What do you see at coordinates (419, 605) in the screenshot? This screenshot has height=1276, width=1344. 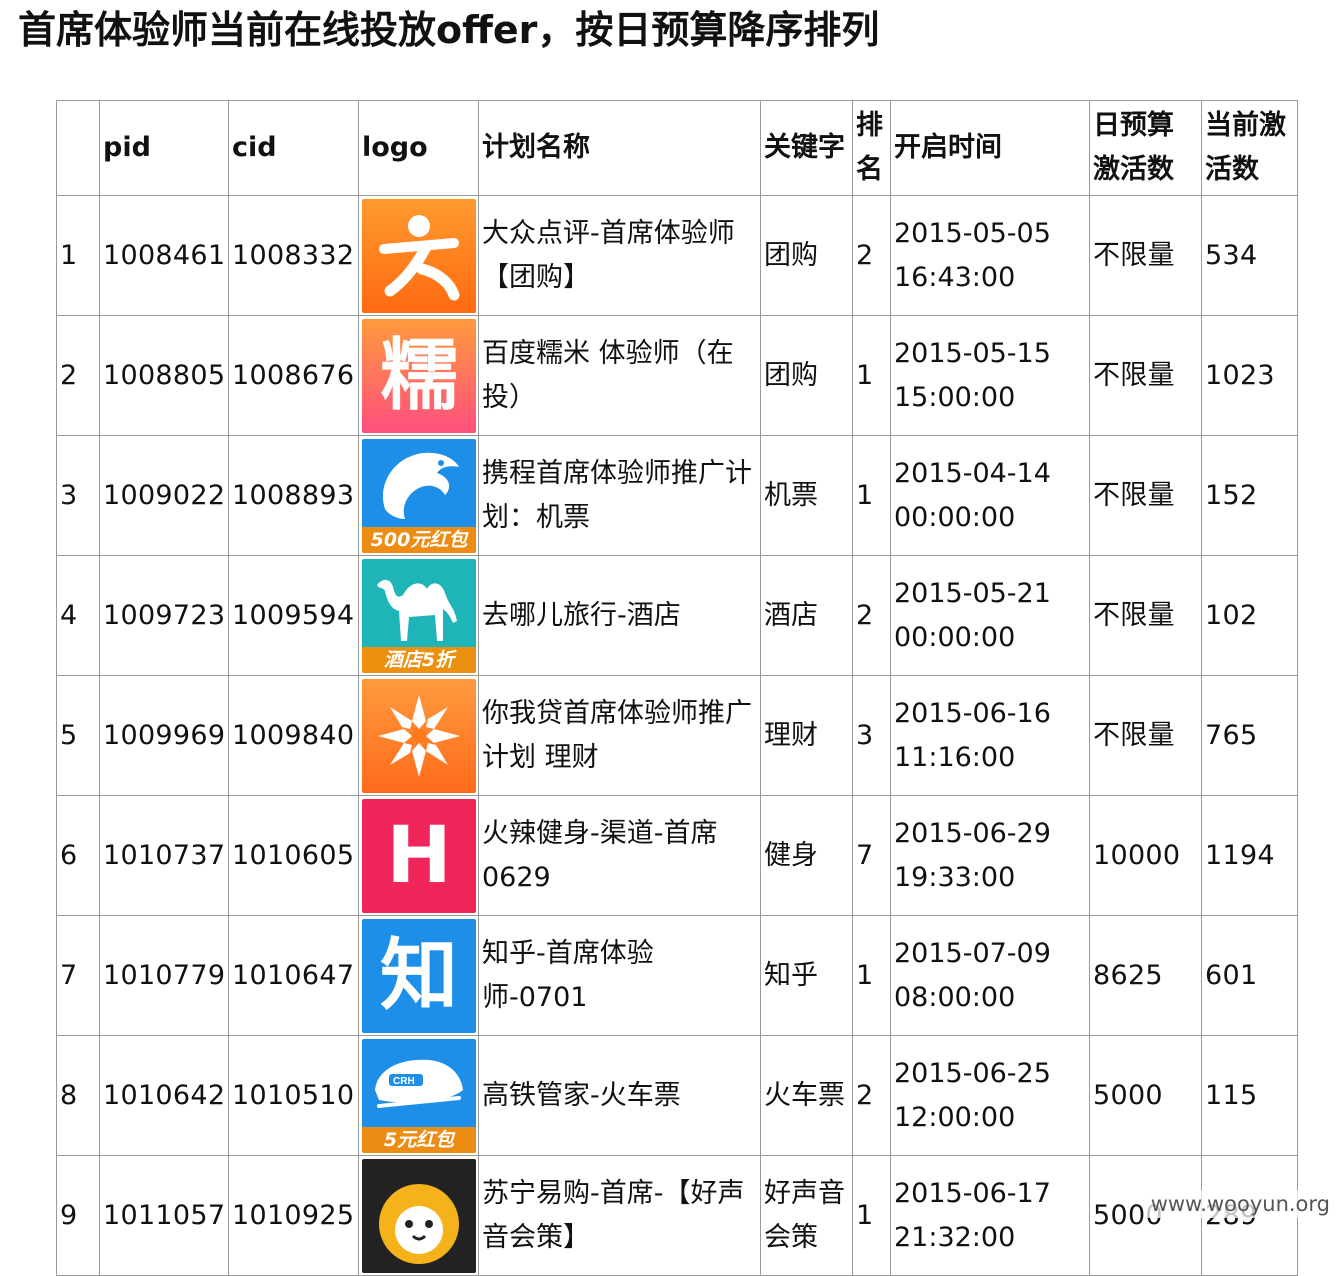 I see `qunar-camel-icon-graphic` at bounding box center [419, 605].